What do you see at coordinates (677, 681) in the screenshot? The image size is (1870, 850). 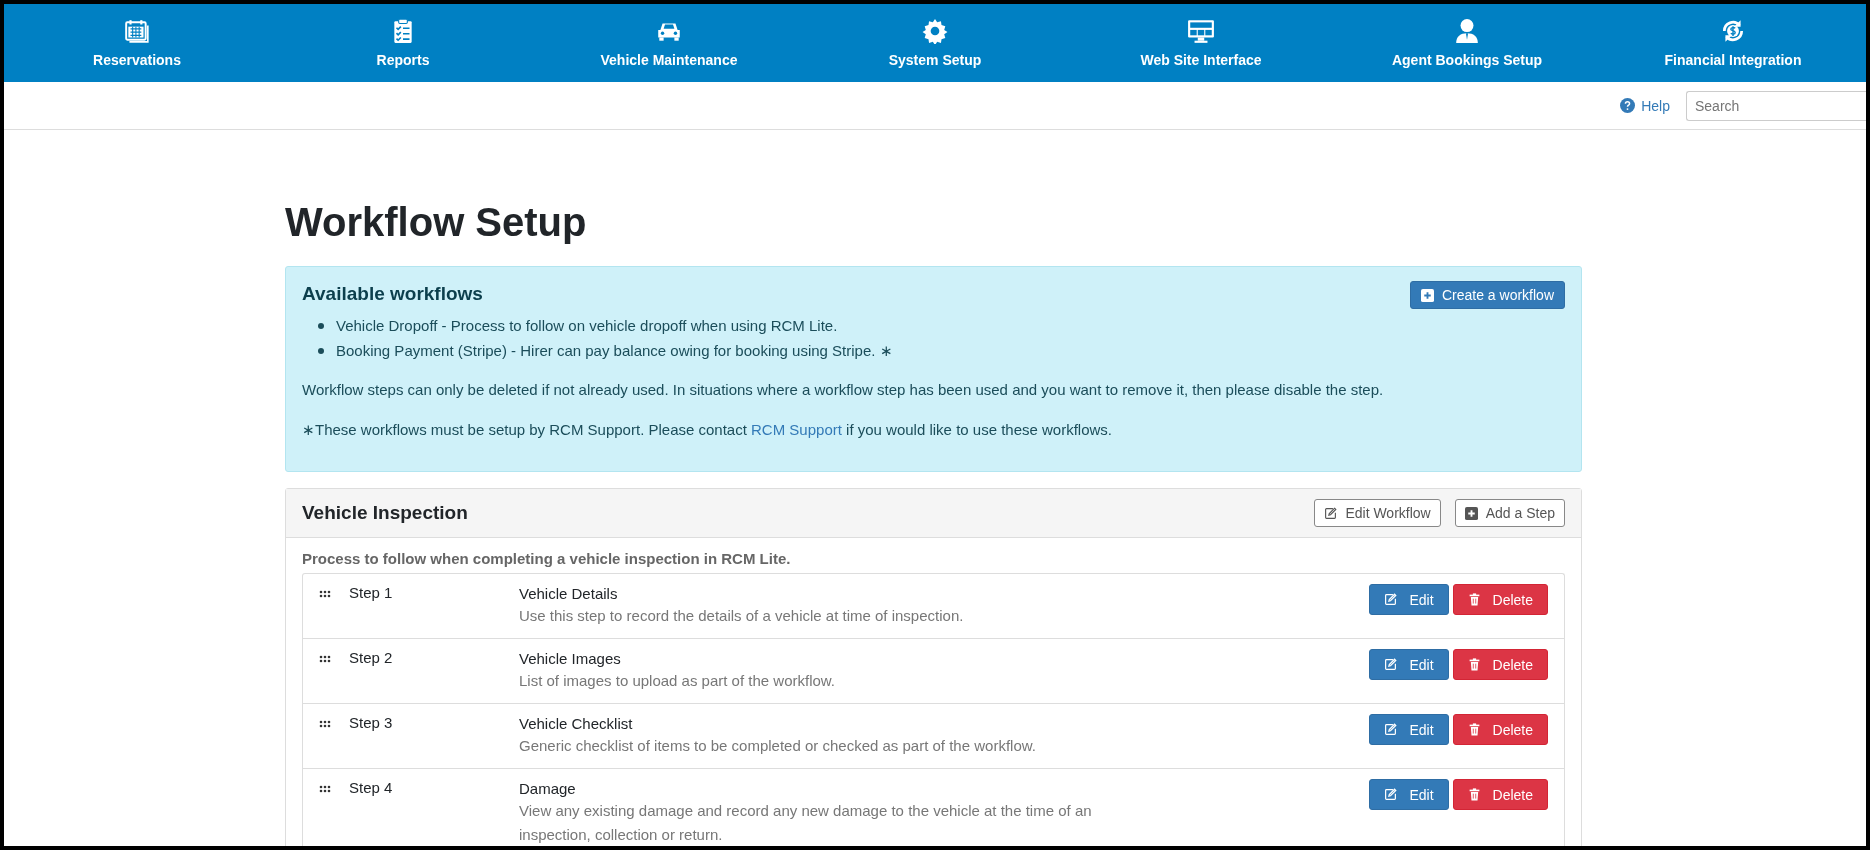 I see `step-description: List of images to upload as part of the workflow.` at bounding box center [677, 681].